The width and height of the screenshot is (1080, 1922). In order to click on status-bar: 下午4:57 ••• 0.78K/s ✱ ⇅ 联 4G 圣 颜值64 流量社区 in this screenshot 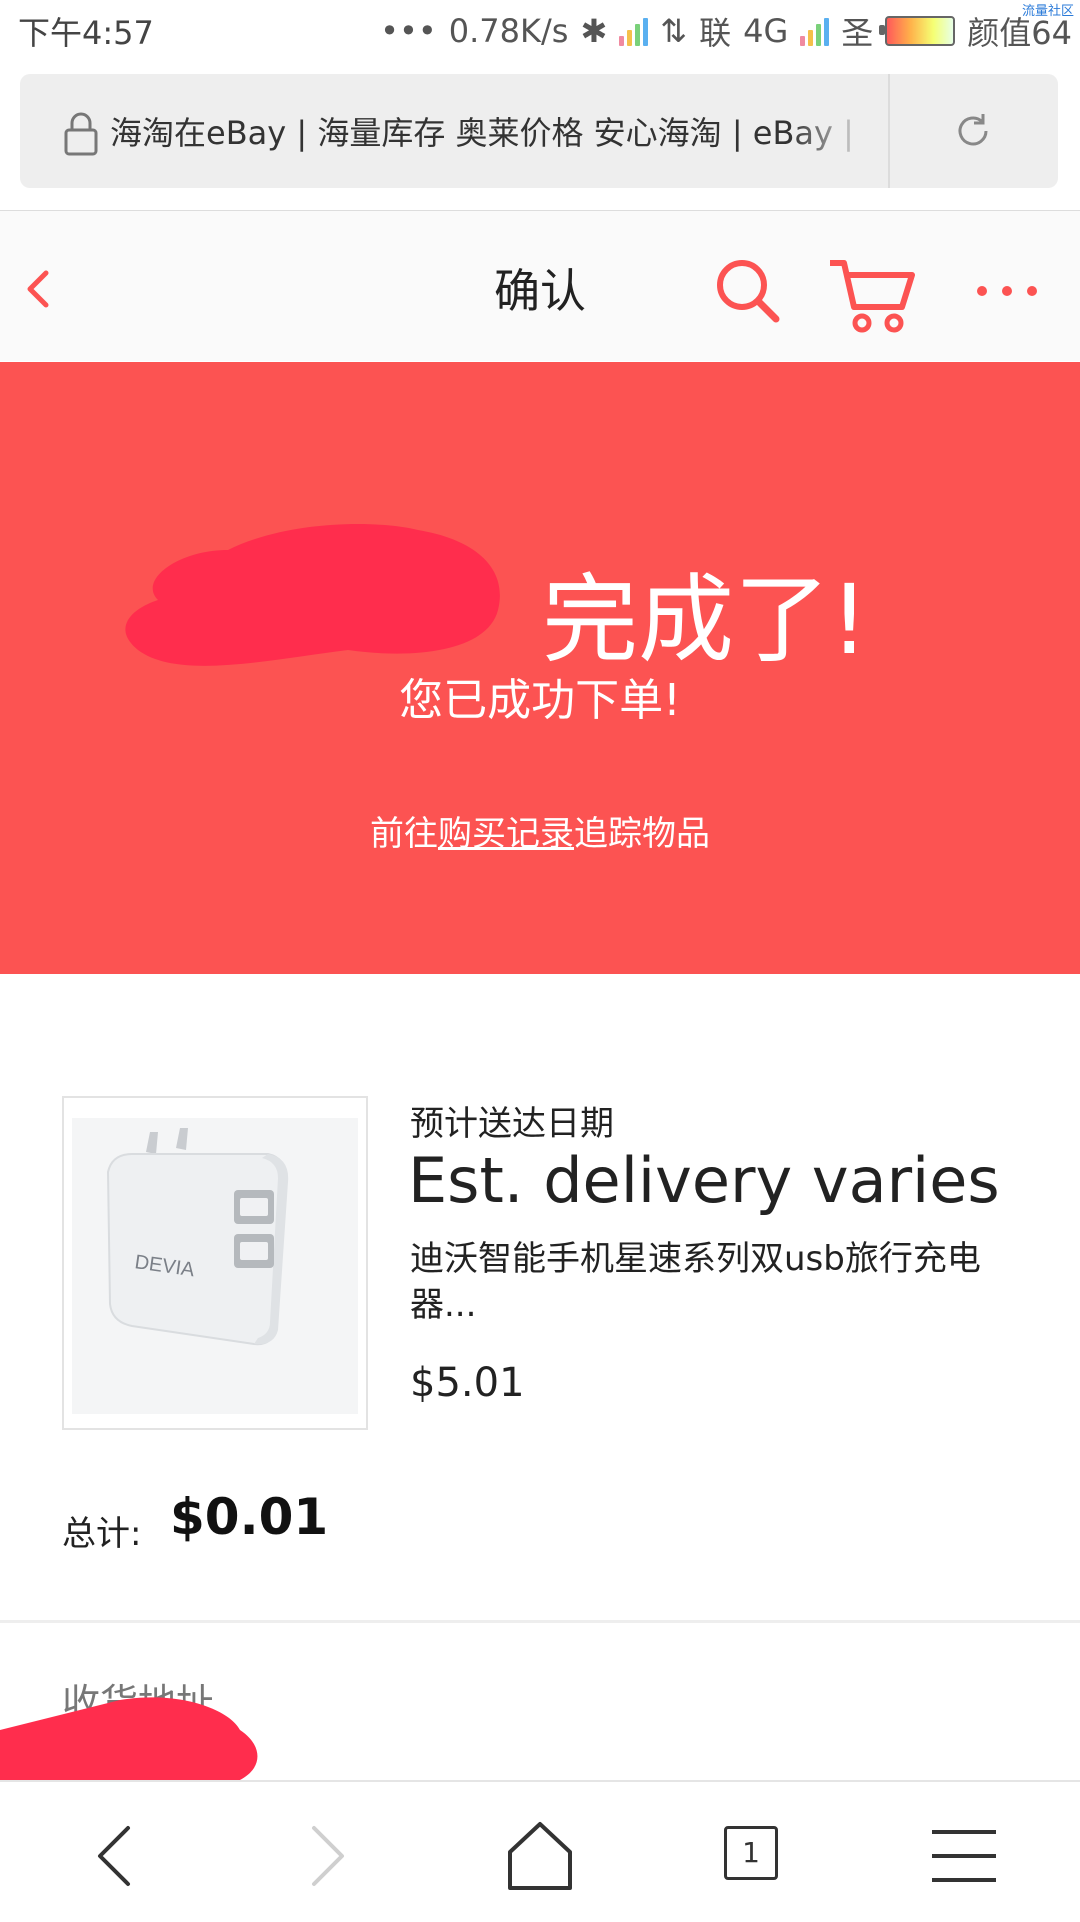, I will do `click(540, 32)`.